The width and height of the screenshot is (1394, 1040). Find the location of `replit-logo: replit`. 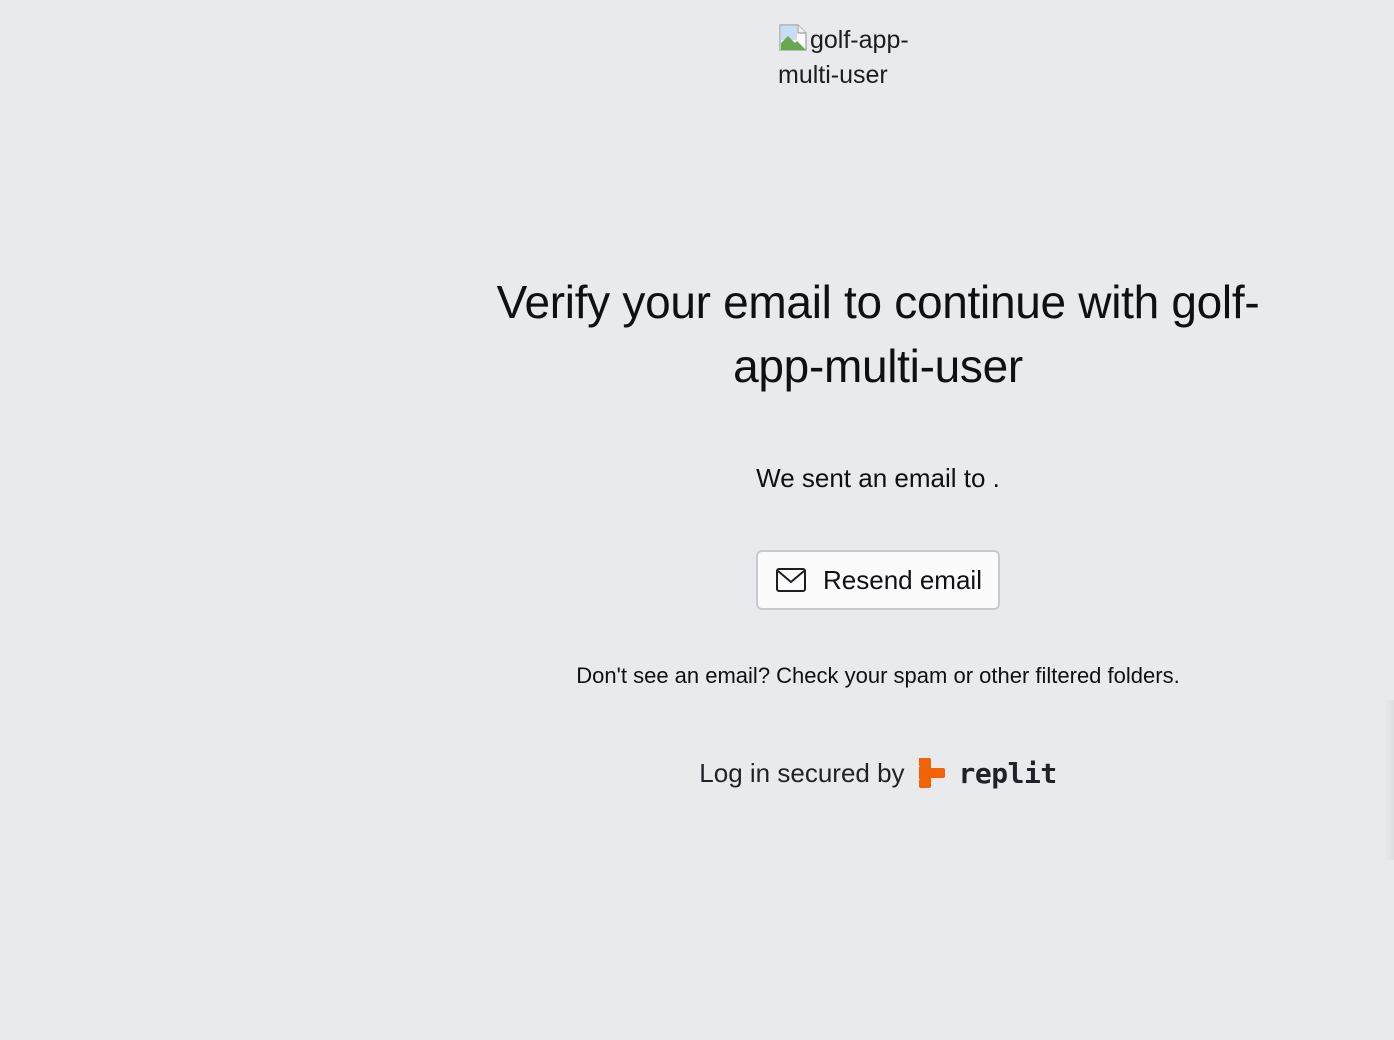

replit-logo: replit is located at coordinates (987, 773).